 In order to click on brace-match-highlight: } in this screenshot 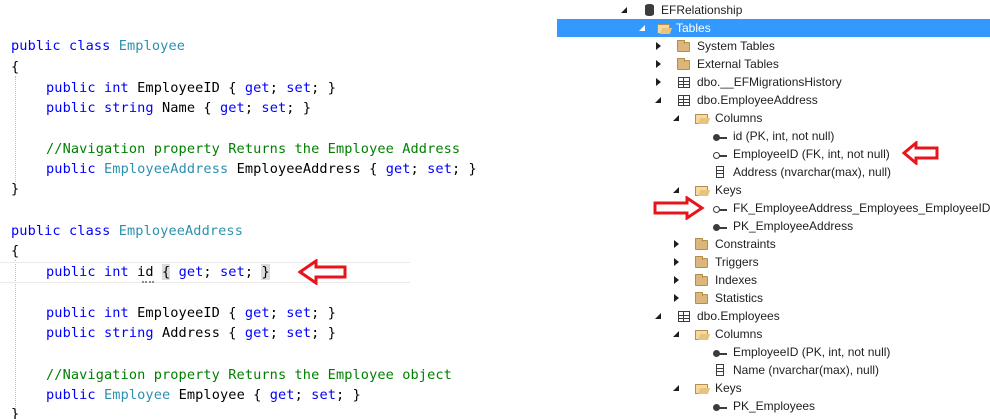, I will do `click(265, 272)`.